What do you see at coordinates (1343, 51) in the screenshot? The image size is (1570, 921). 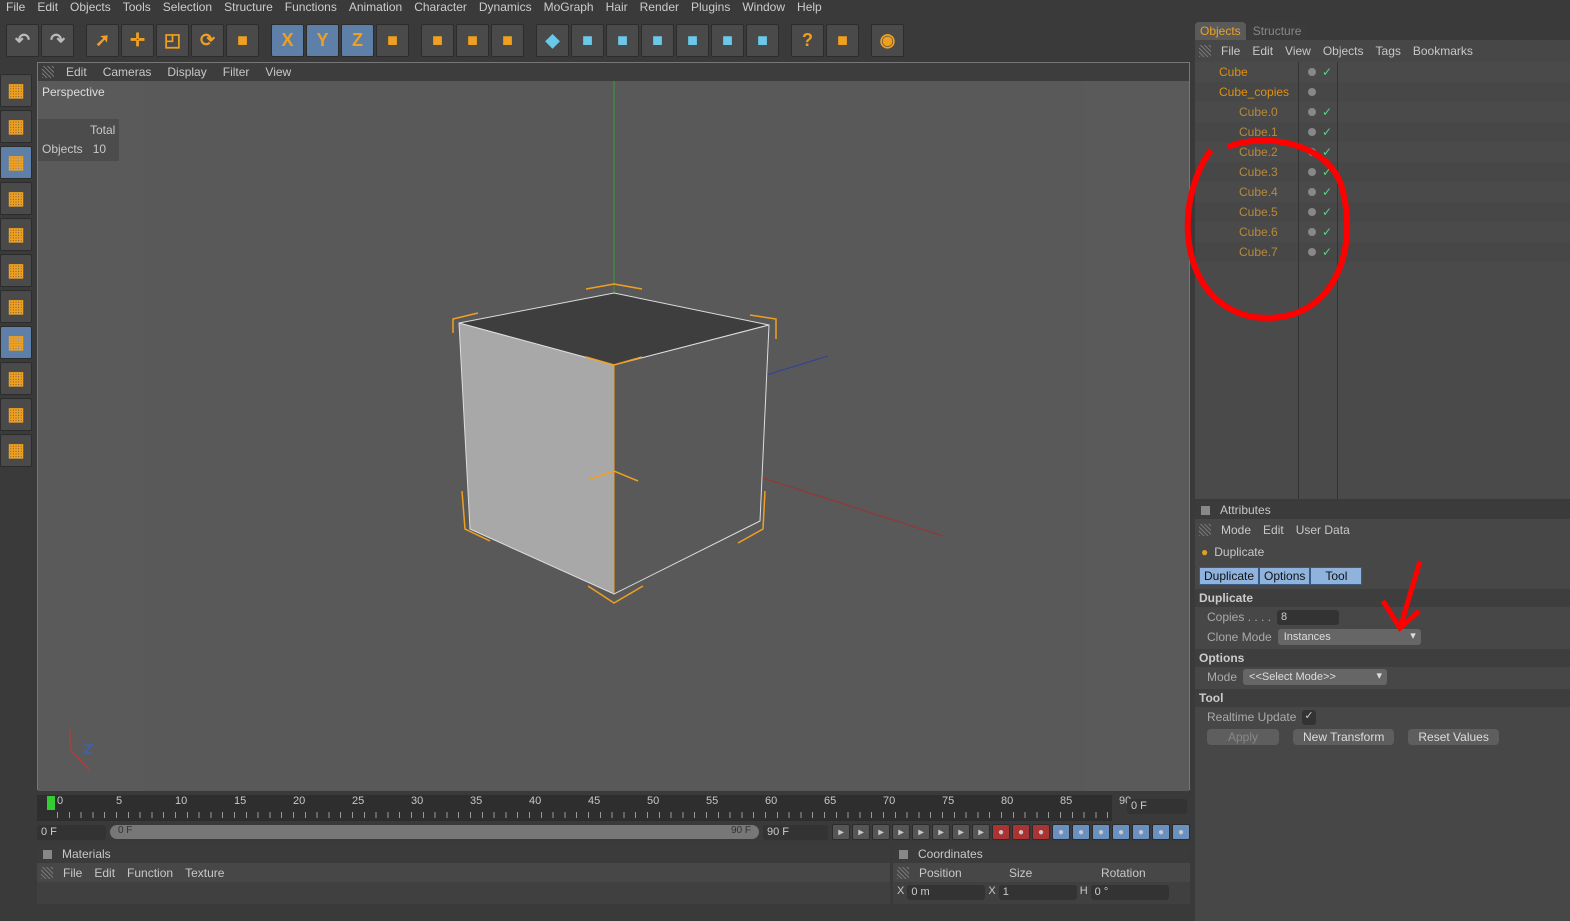 I see `objects-menu-objects: Objects` at bounding box center [1343, 51].